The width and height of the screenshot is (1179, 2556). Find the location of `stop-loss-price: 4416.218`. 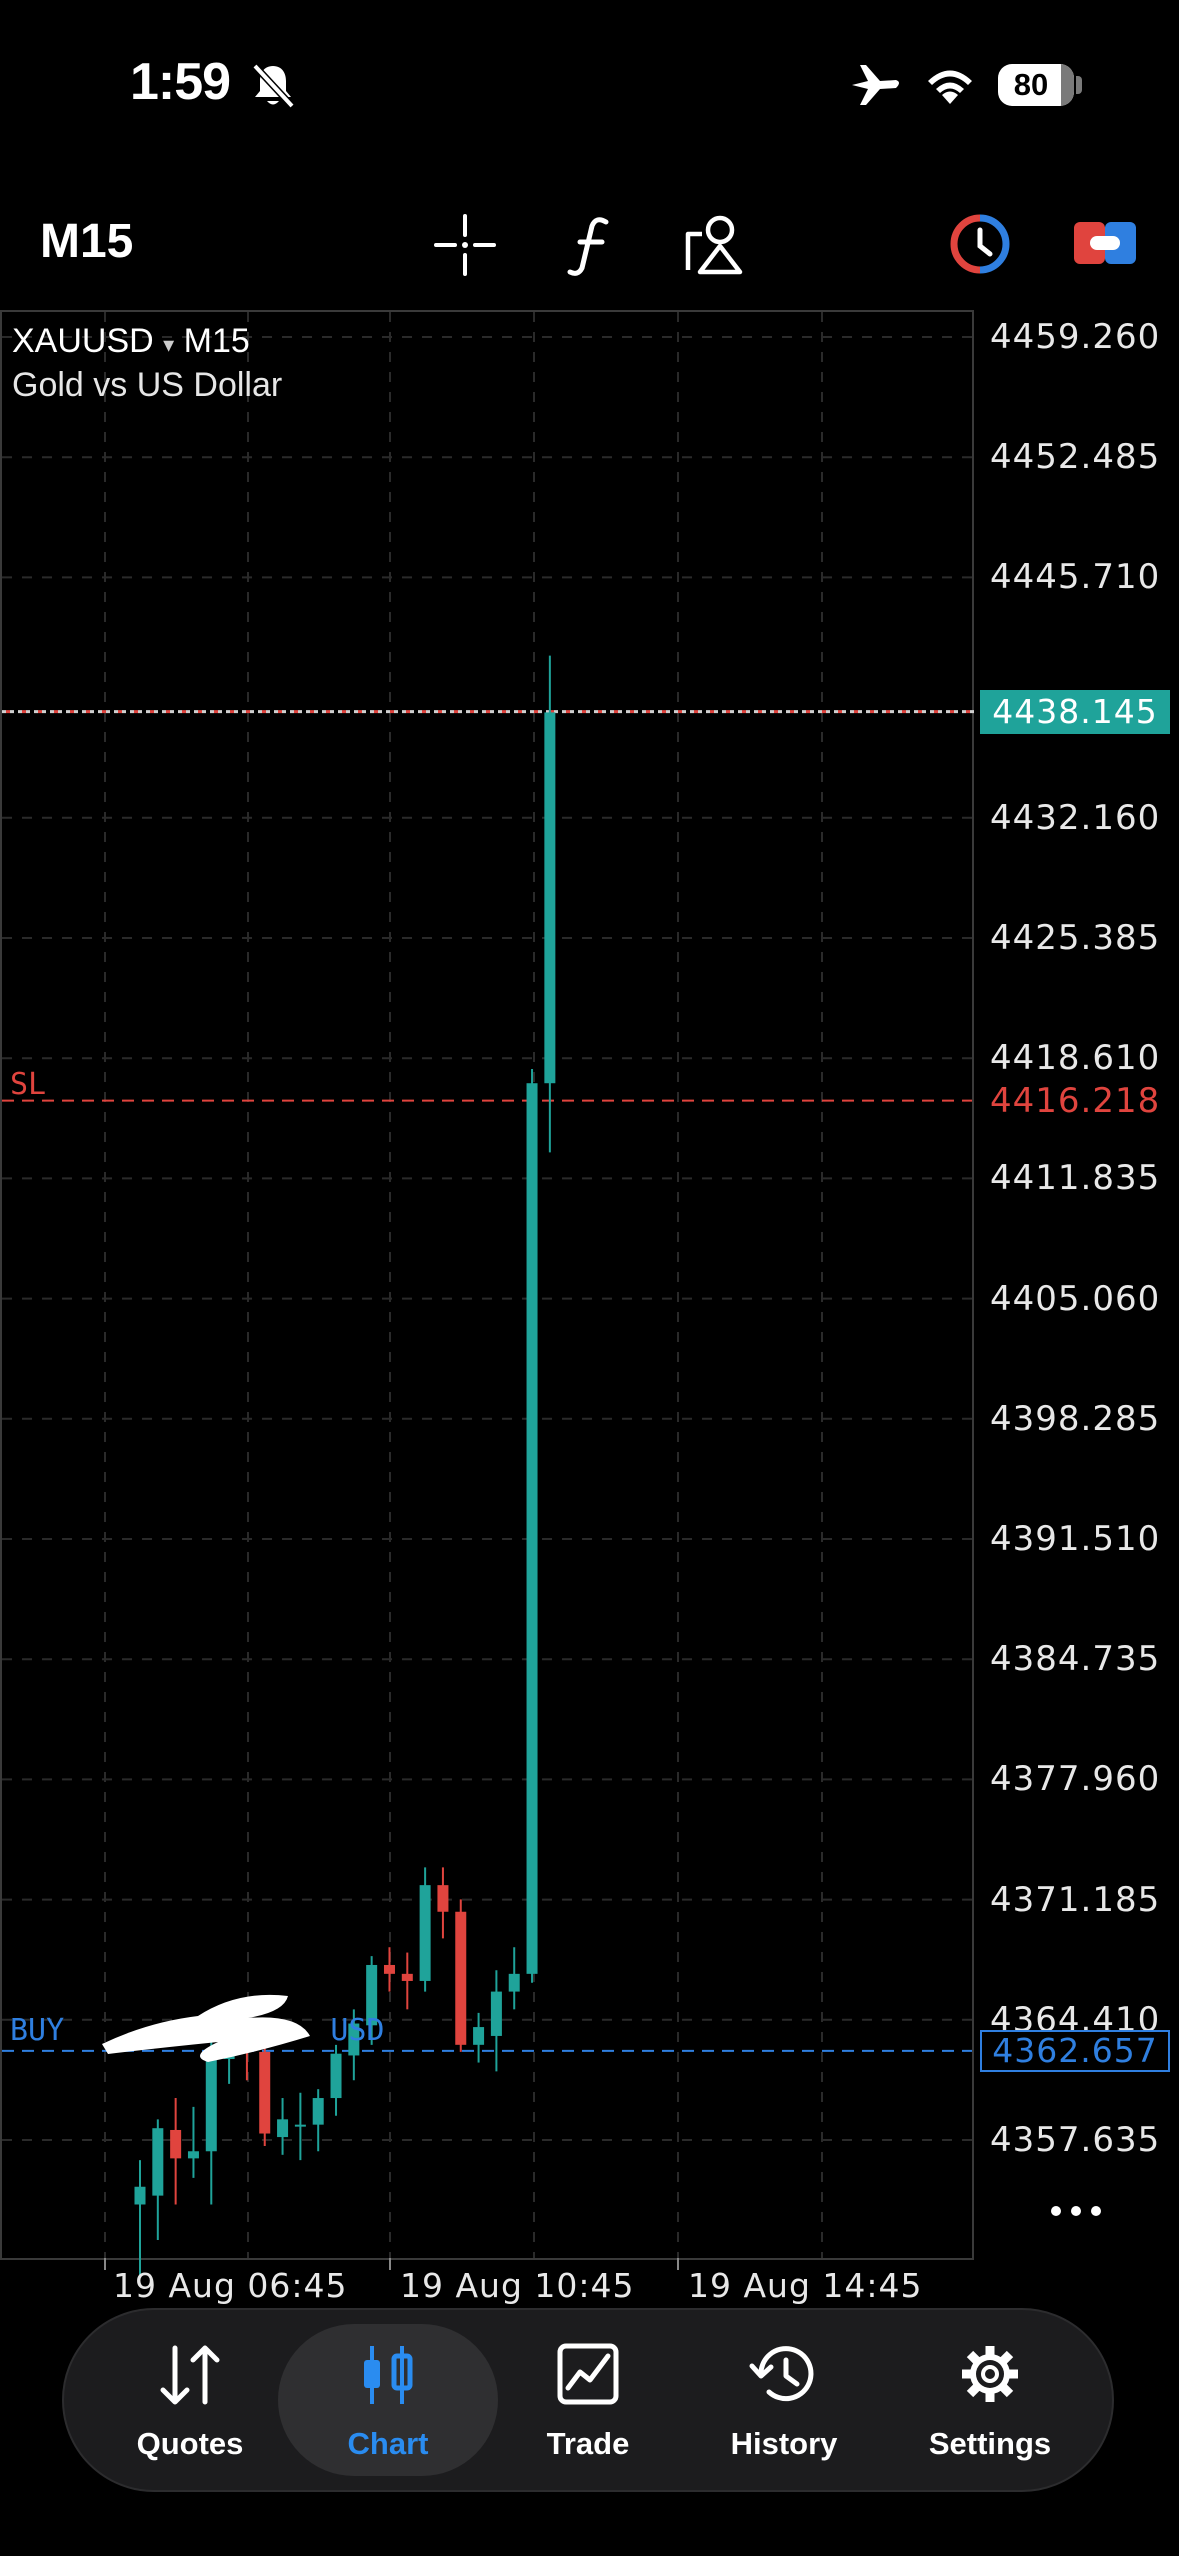

stop-loss-price: 4416.218 is located at coordinates (1075, 1100).